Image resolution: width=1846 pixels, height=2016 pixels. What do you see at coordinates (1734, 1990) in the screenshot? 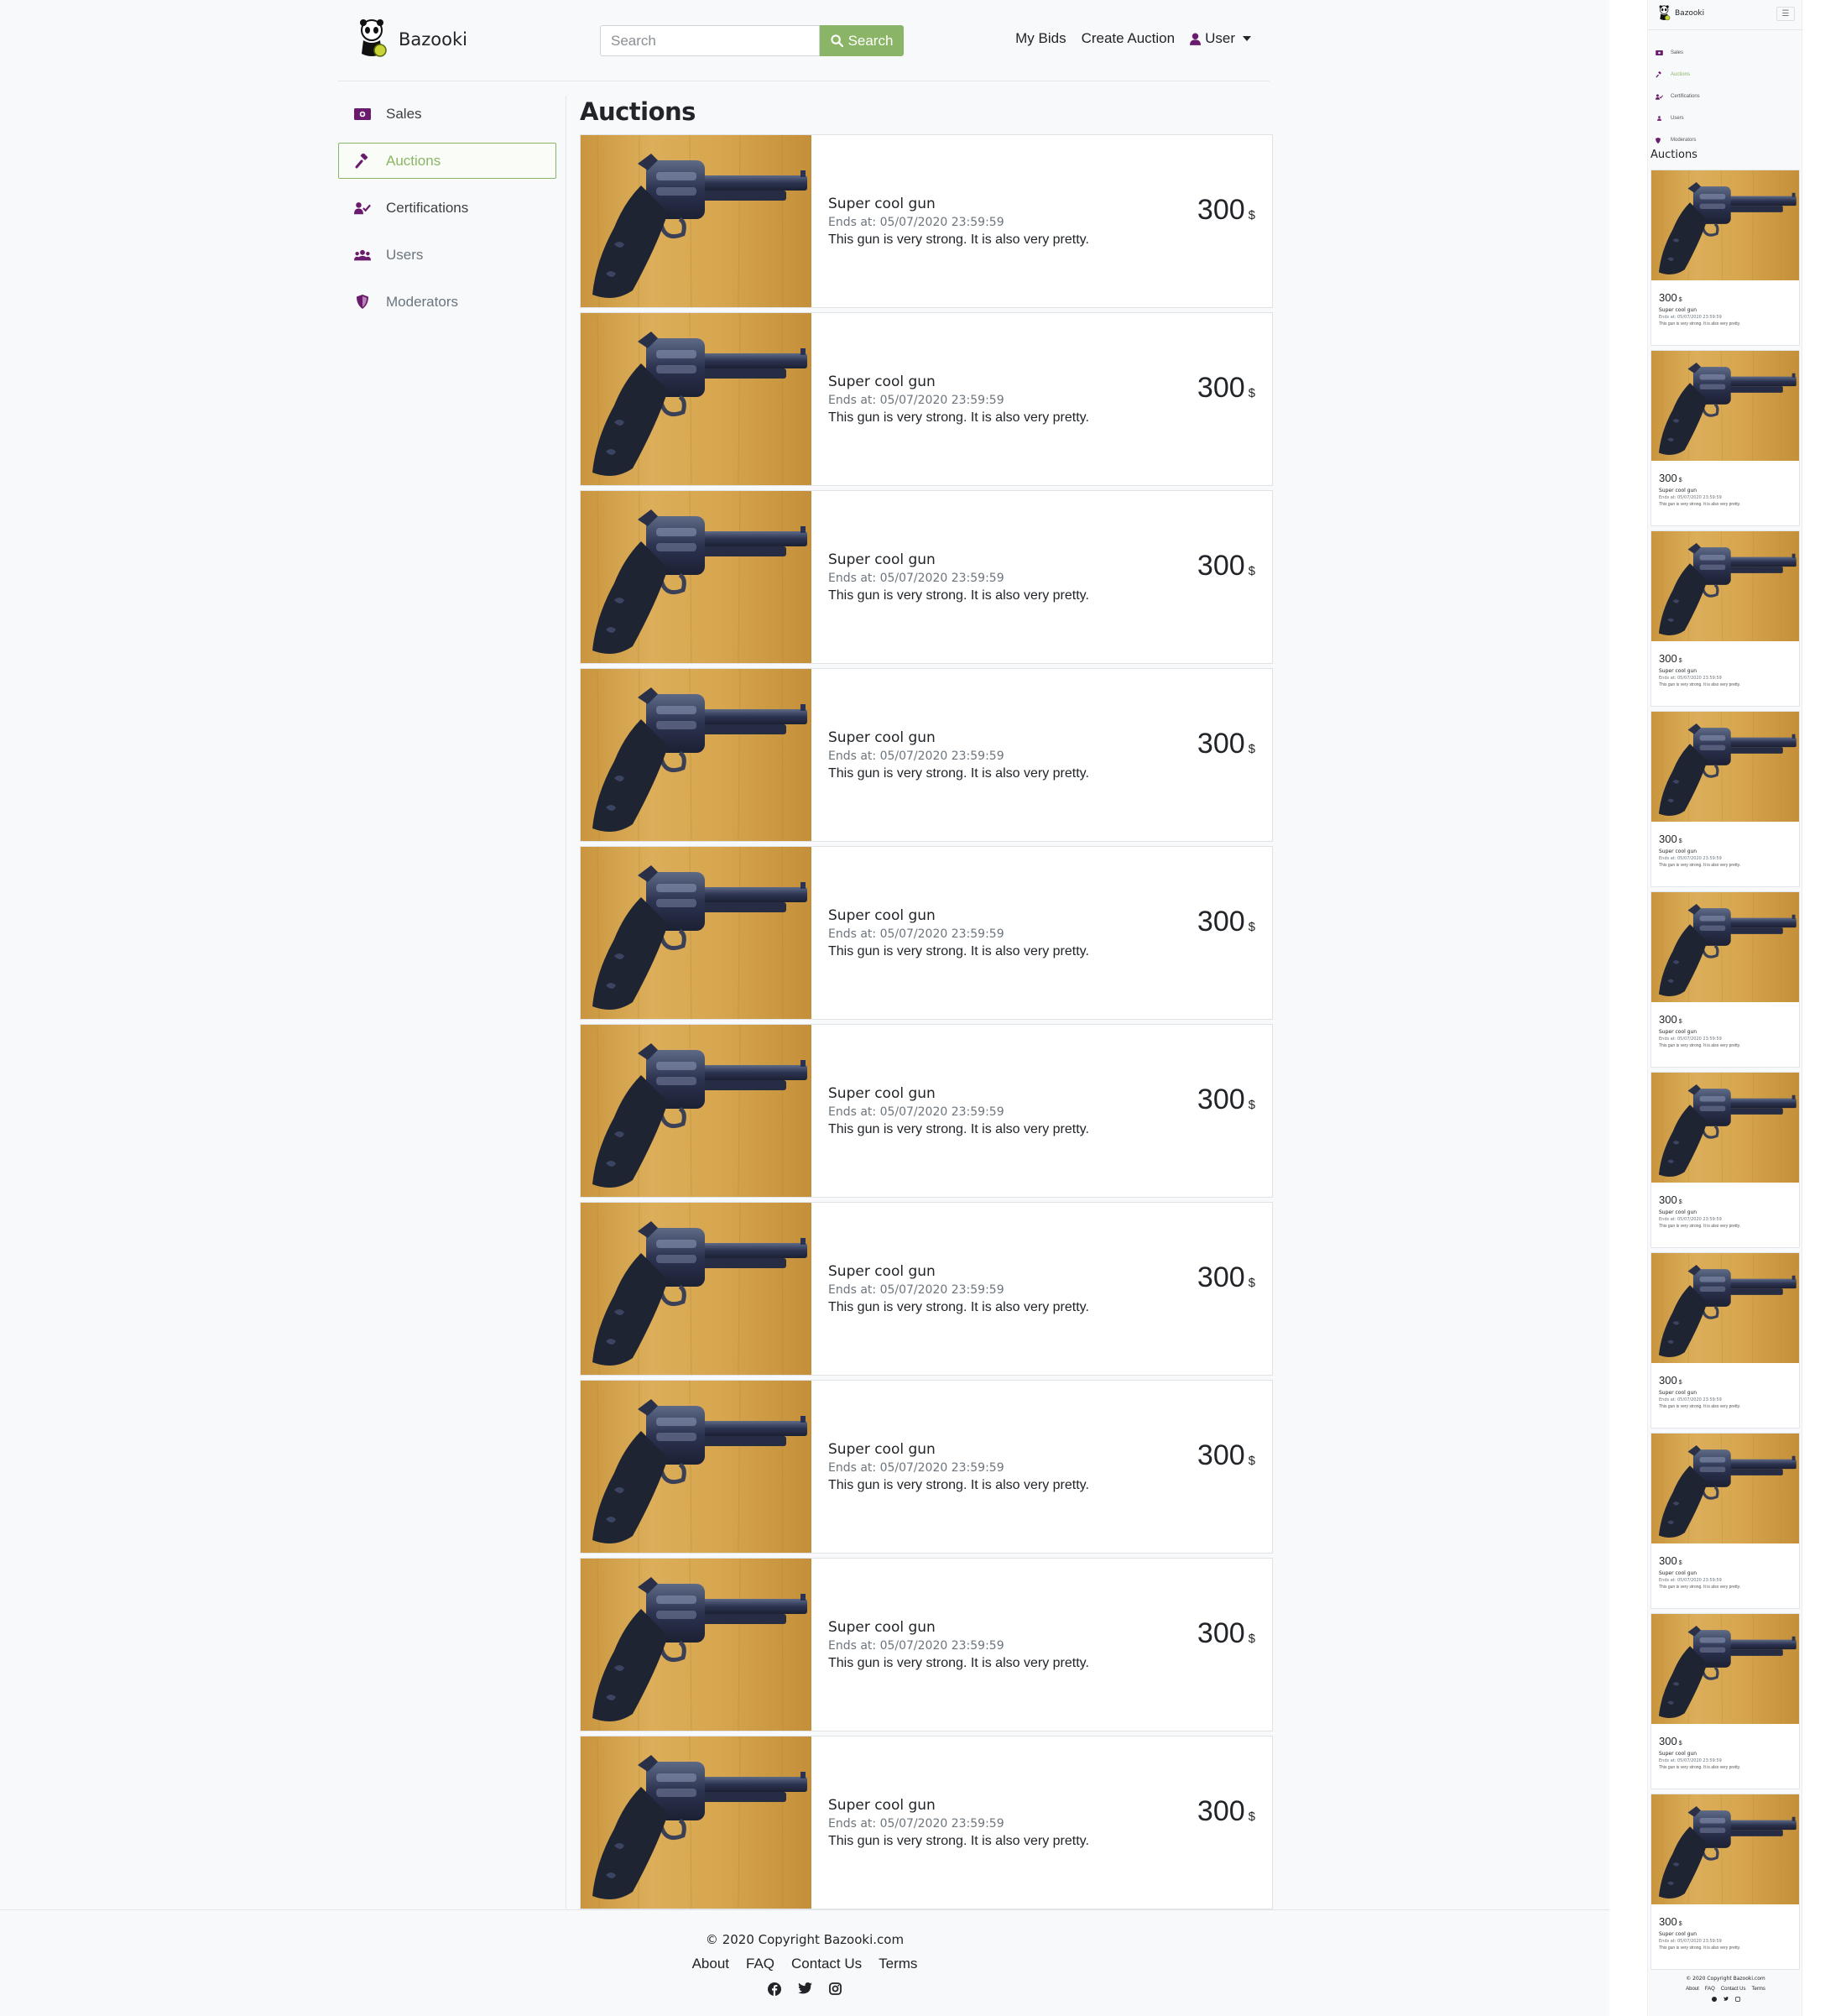
I see `mobile-footer-link-contact: Contact Us` at bounding box center [1734, 1990].